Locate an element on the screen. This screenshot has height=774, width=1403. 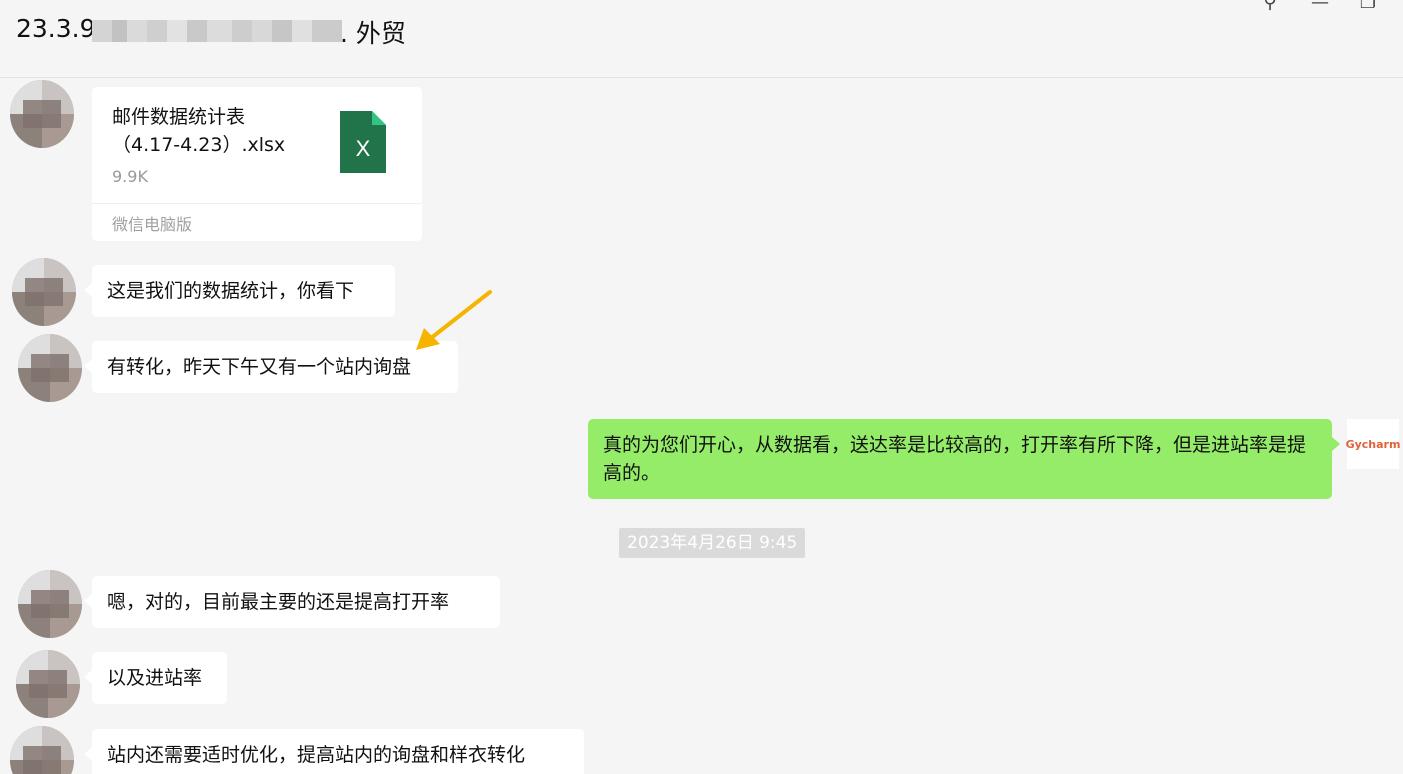
maximize-icon: ❐ is located at coordinates (1368, 7).